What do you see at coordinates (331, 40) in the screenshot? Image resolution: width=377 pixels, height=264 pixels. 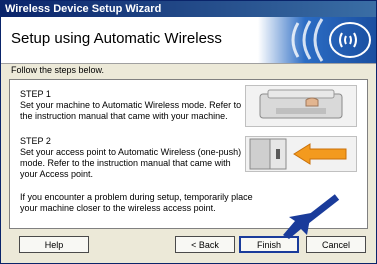 I see `wireless-waves-icon` at bounding box center [331, 40].